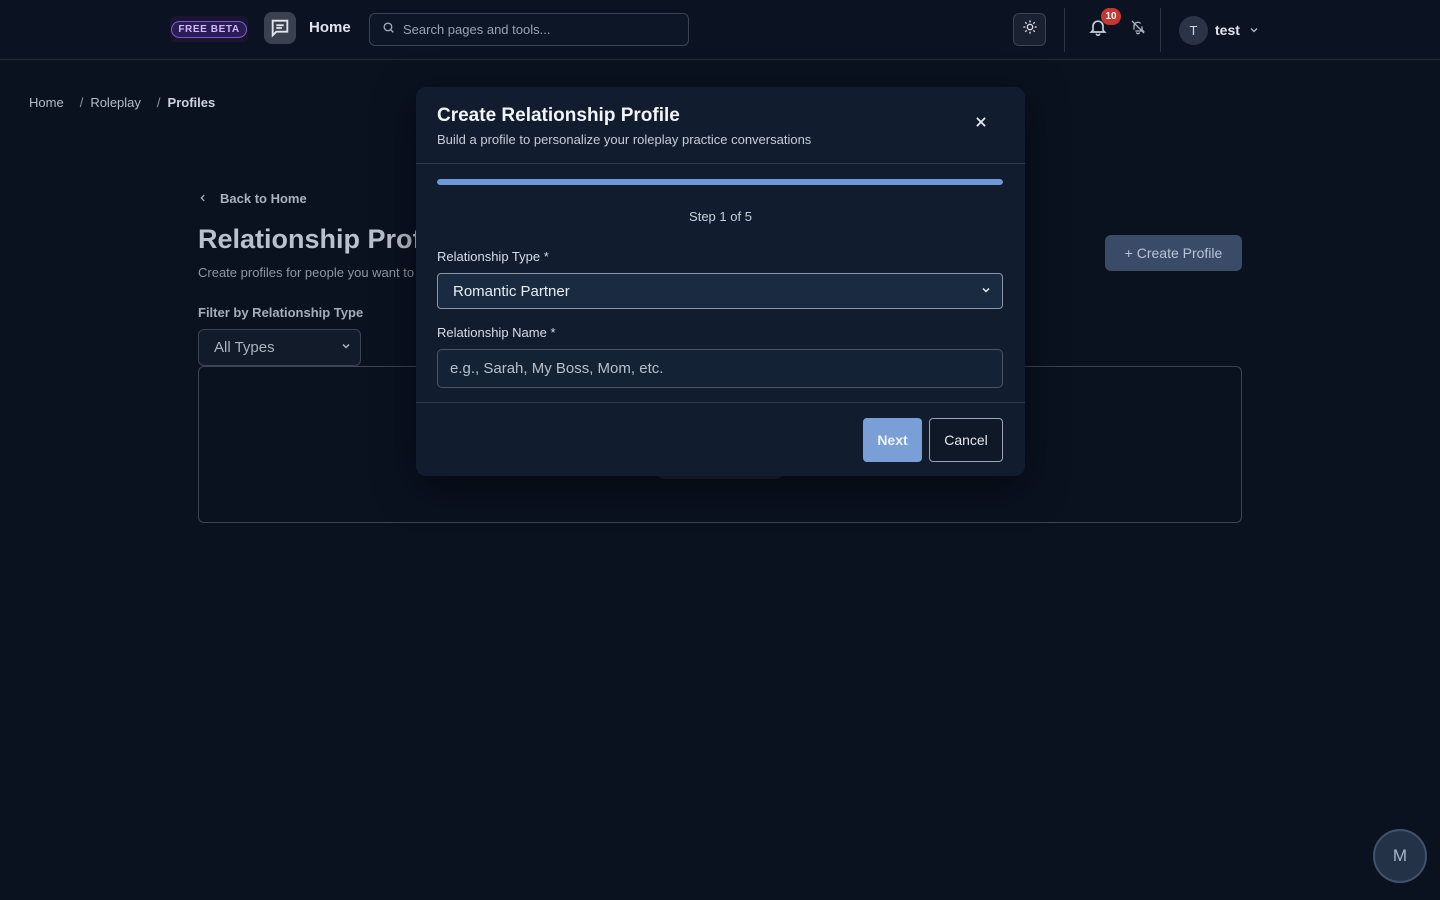 The image size is (1440, 900). I want to click on cancel-button: Cancel, so click(966, 440).